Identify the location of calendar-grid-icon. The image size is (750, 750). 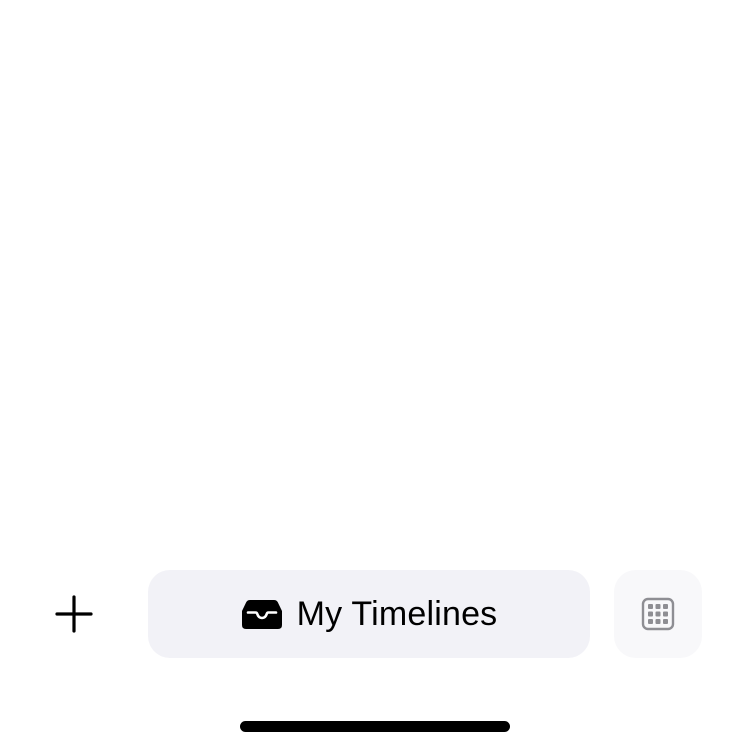
(658, 614).